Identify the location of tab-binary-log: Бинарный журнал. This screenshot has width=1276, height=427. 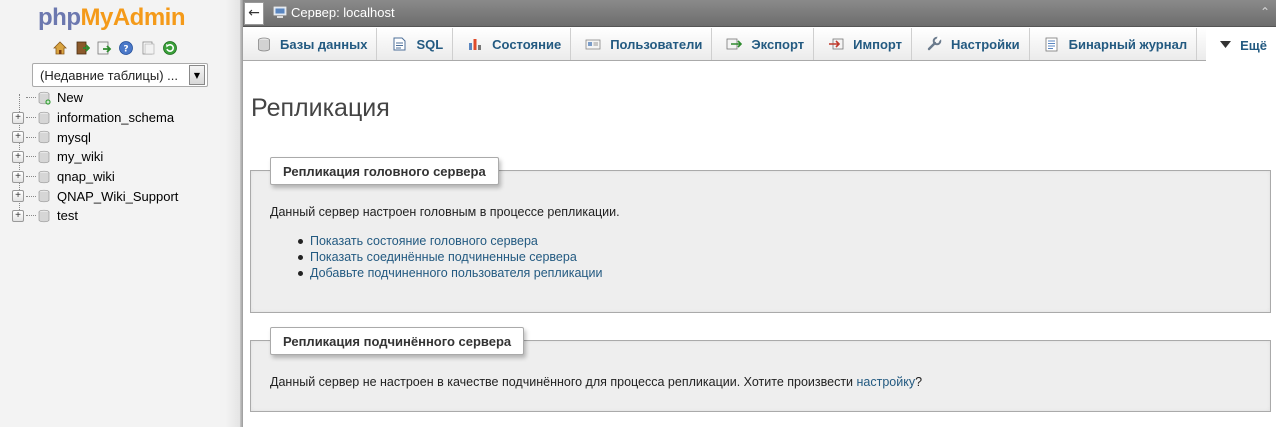
(1114, 44).